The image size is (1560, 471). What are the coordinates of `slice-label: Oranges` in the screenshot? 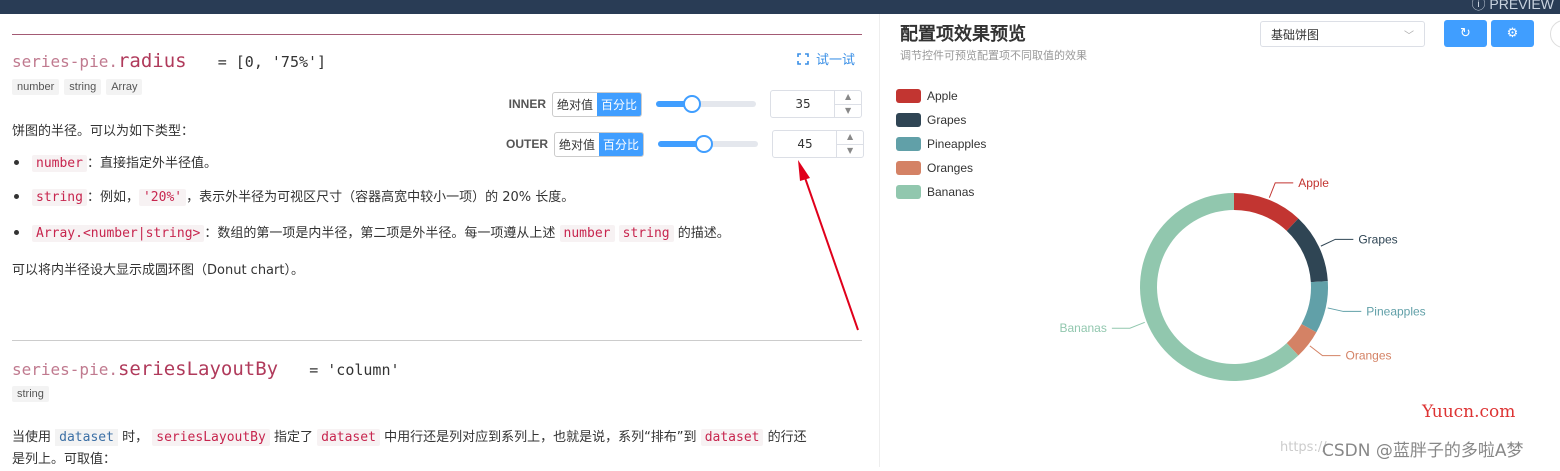 It's located at (1368, 356).